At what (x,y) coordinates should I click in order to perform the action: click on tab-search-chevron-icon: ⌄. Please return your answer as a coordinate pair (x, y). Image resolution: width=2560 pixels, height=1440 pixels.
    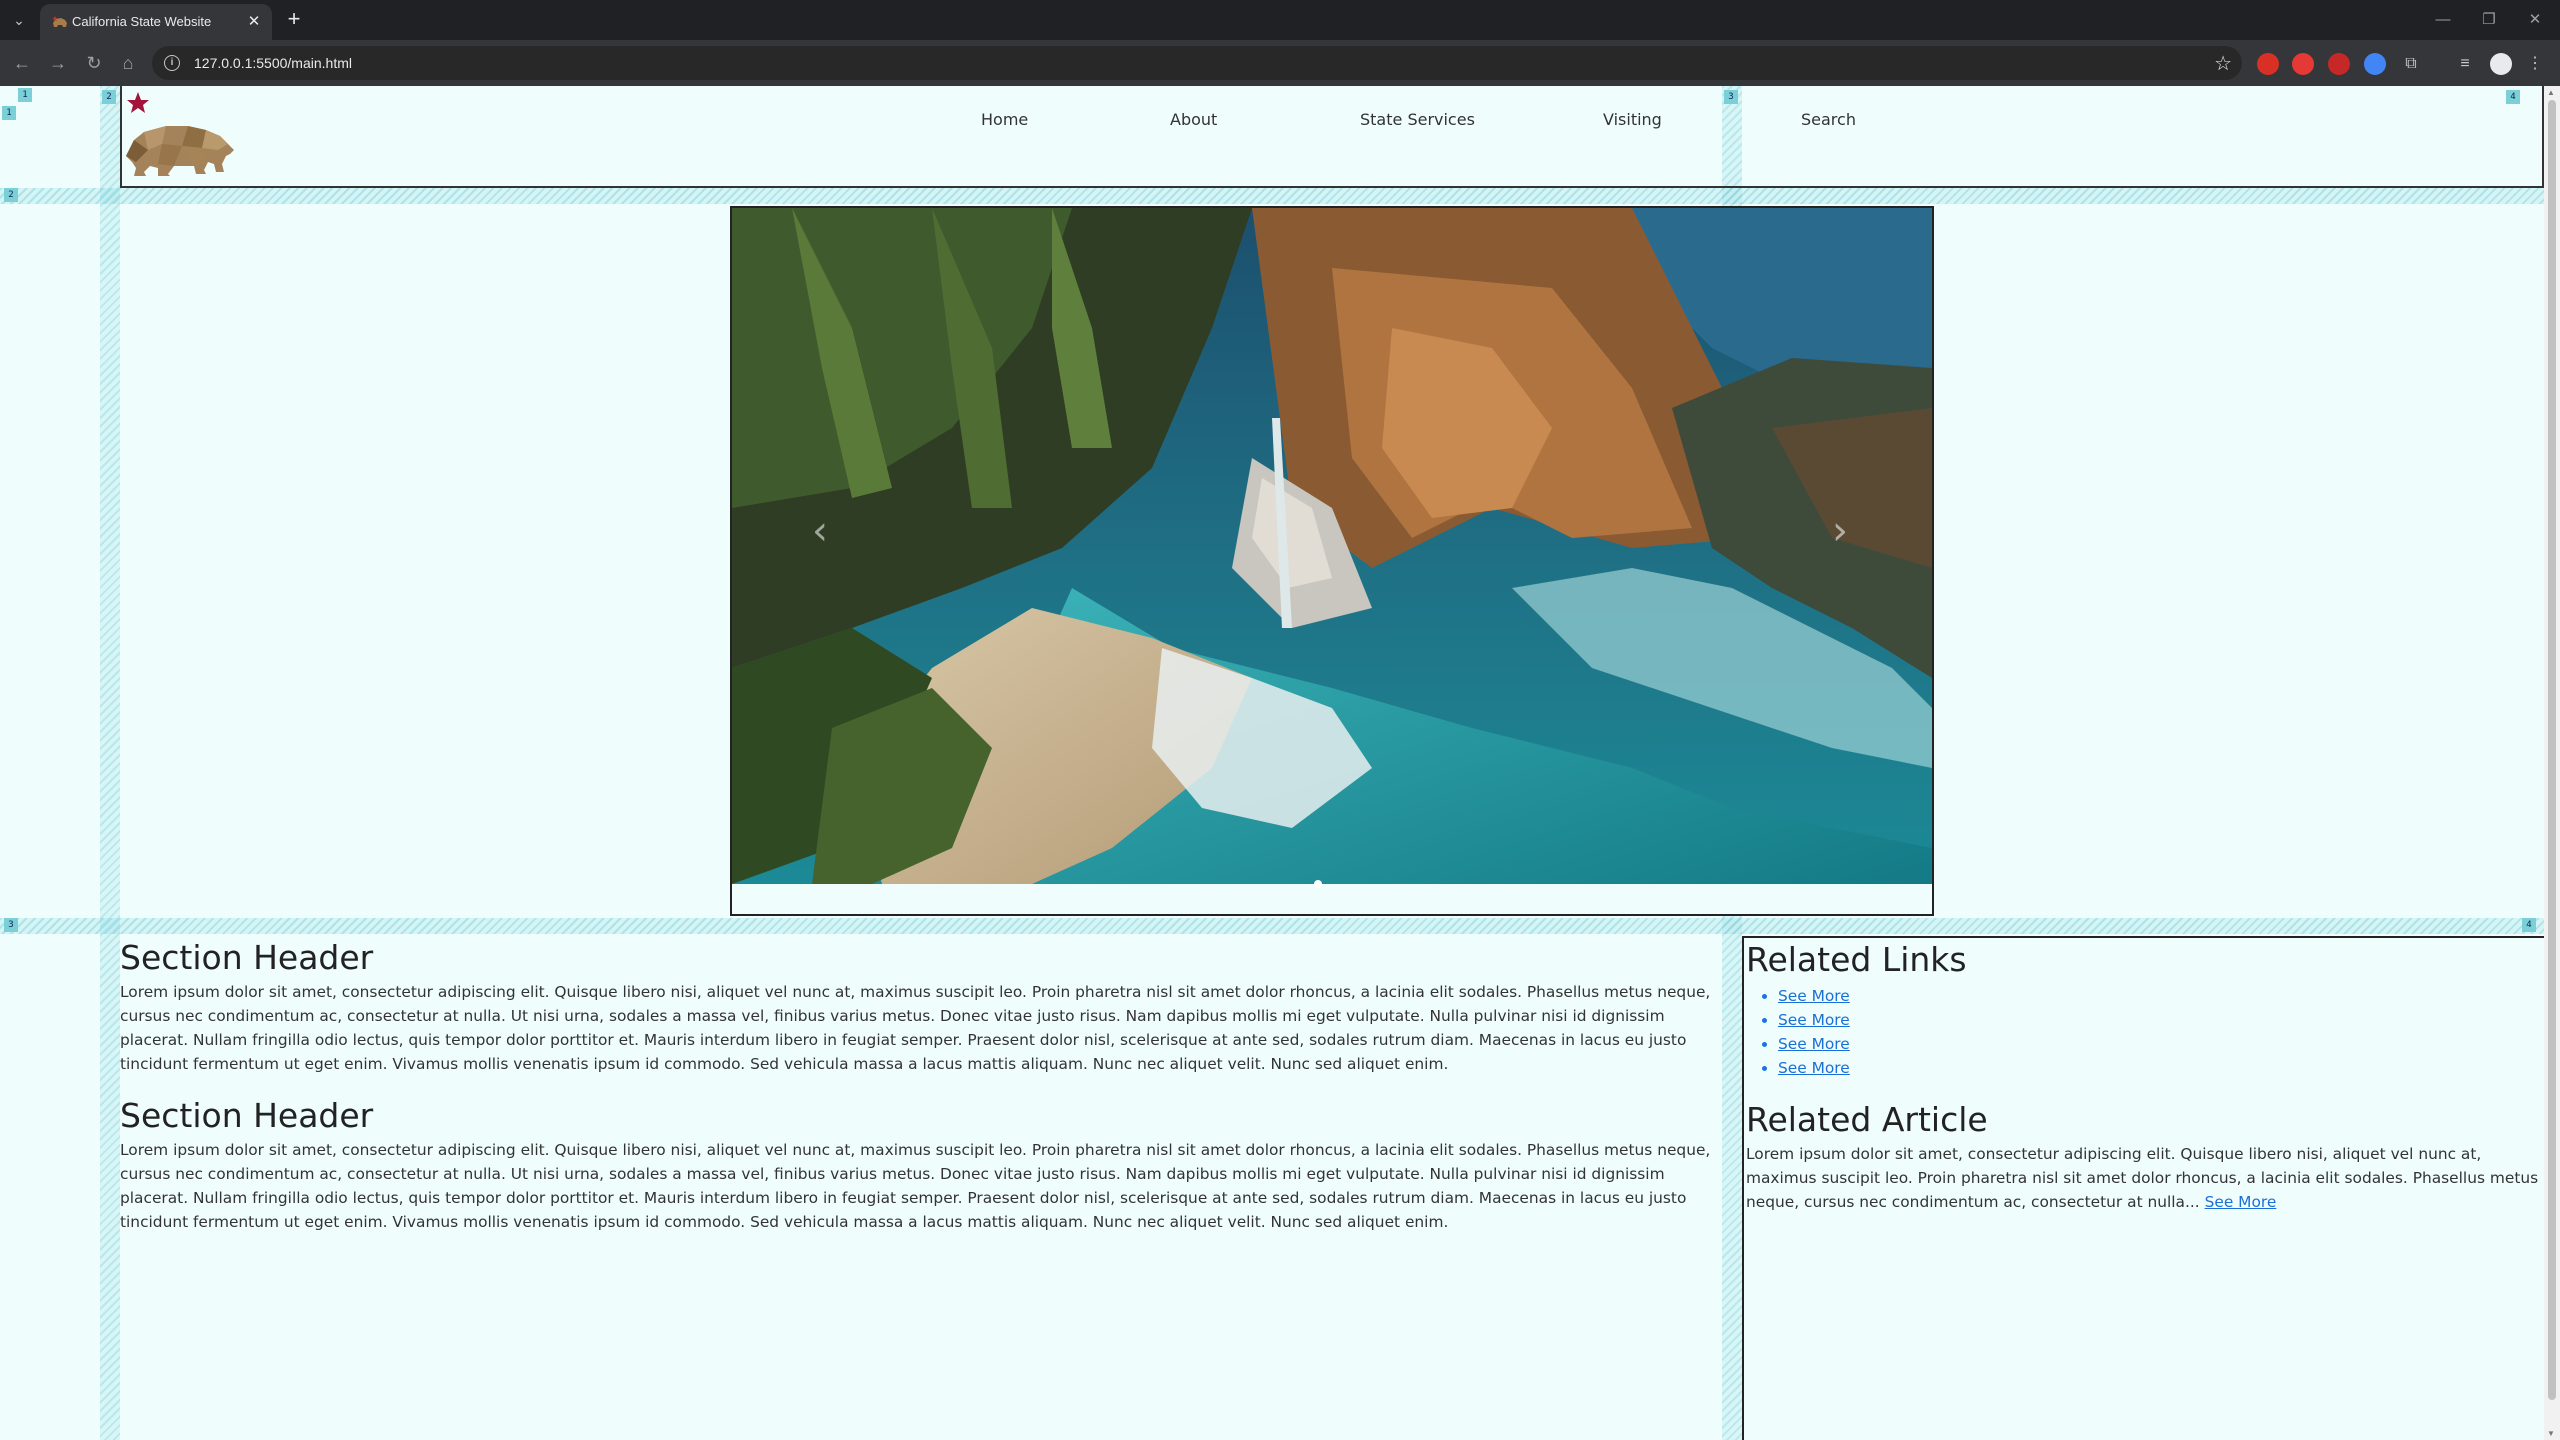
    Looking at the image, I should click on (19, 20).